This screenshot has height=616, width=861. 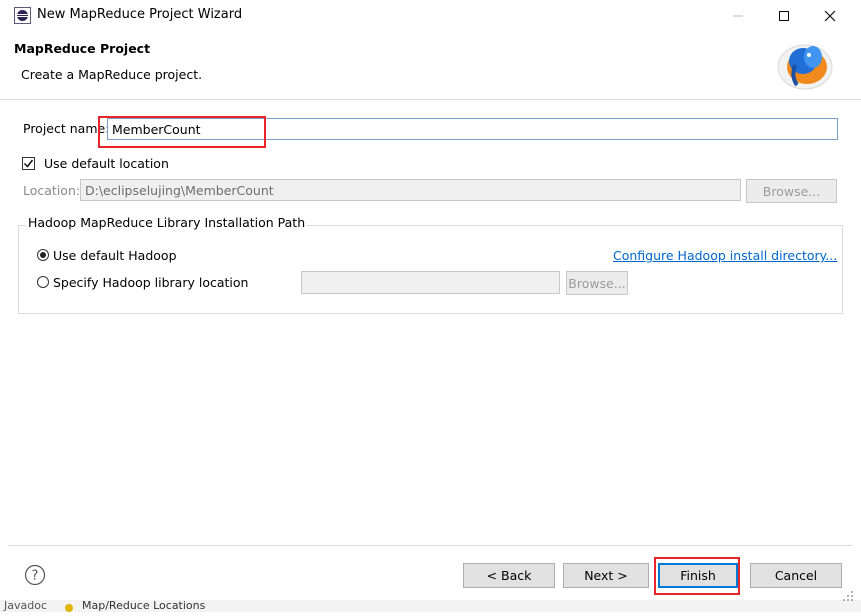 I want to click on eclipse-icon, so click(x=22, y=15).